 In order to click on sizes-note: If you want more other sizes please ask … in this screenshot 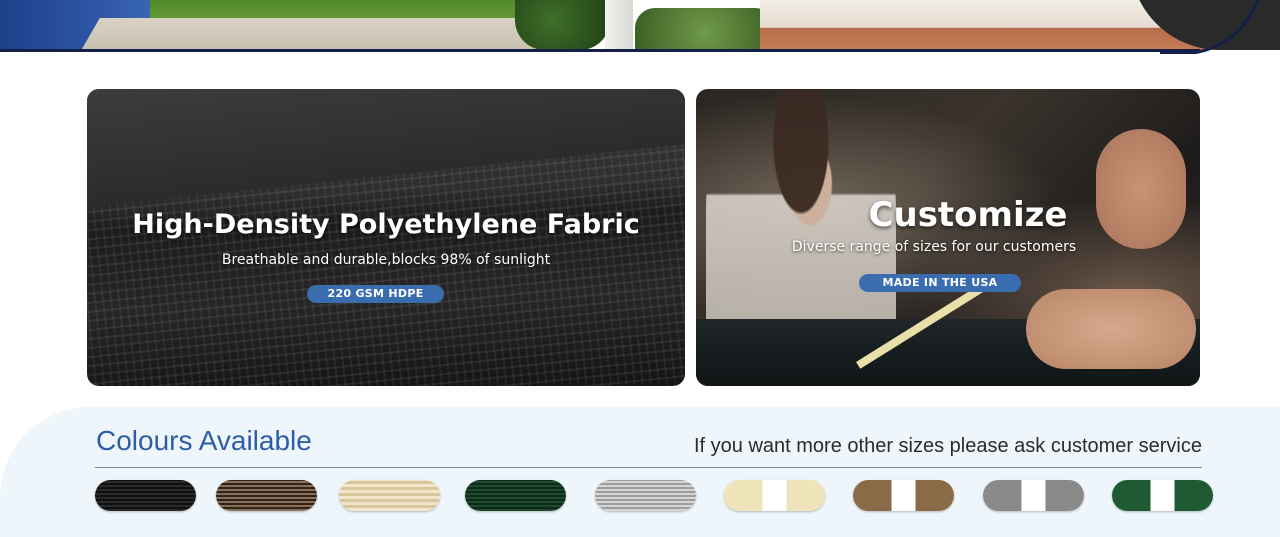, I will do `click(948, 446)`.